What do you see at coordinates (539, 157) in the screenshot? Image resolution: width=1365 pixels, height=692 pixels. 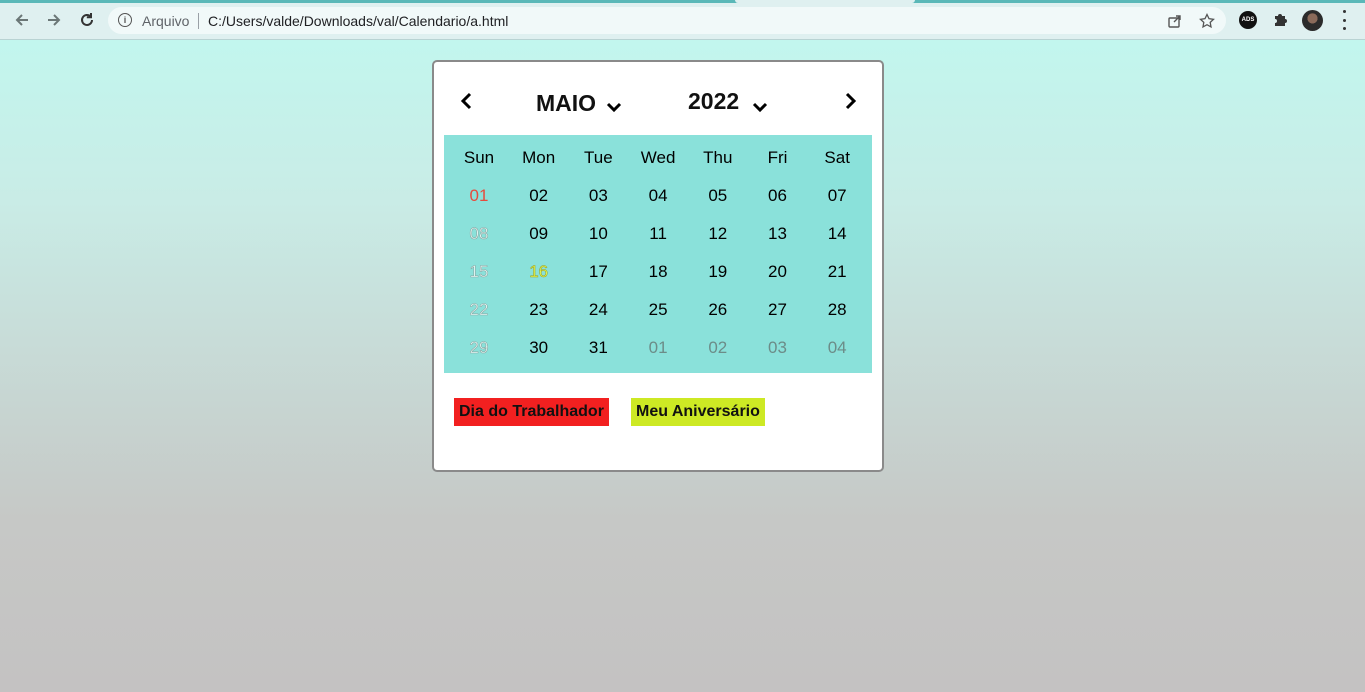 I see `weekday-header: Mon` at bounding box center [539, 157].